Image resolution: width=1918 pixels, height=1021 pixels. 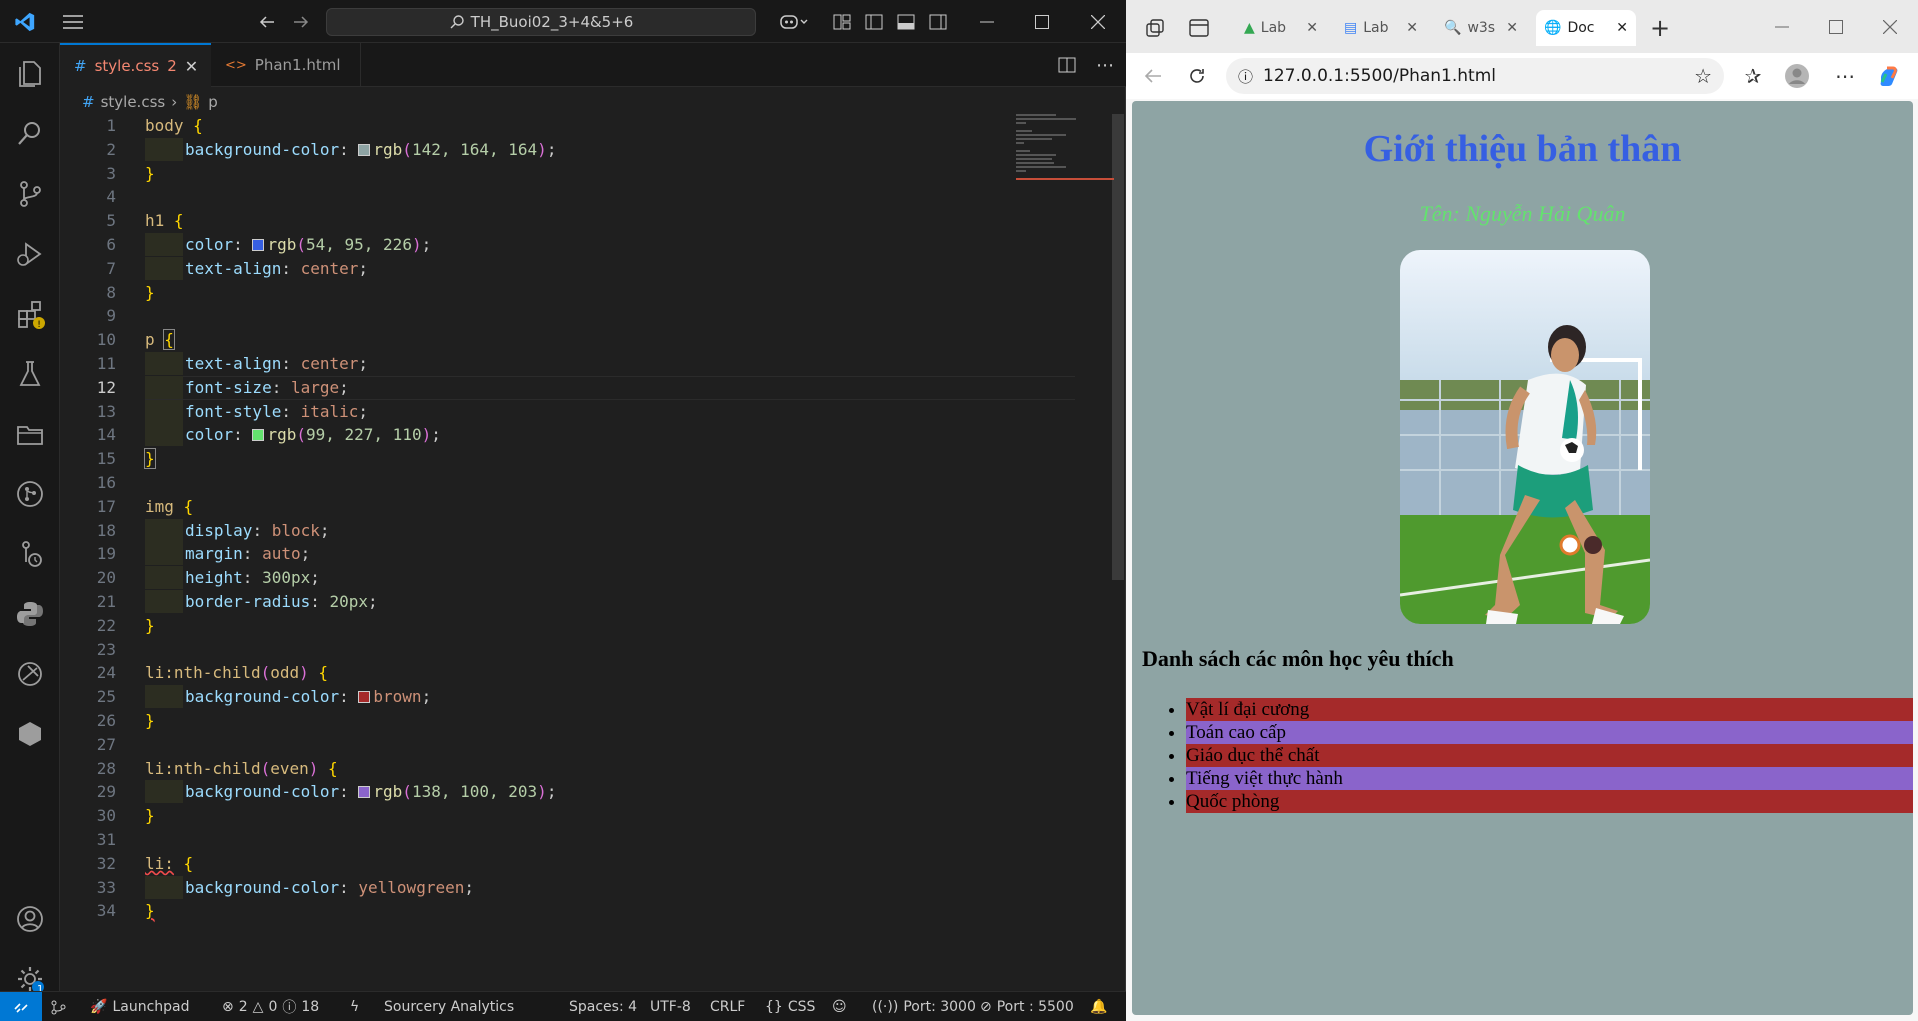 What do you see at coordinates (1379, 76) in the screenshot?
I see `url-text: 127.0.0.1:5500/Phan1.html` at bounding box center [1379, 76].